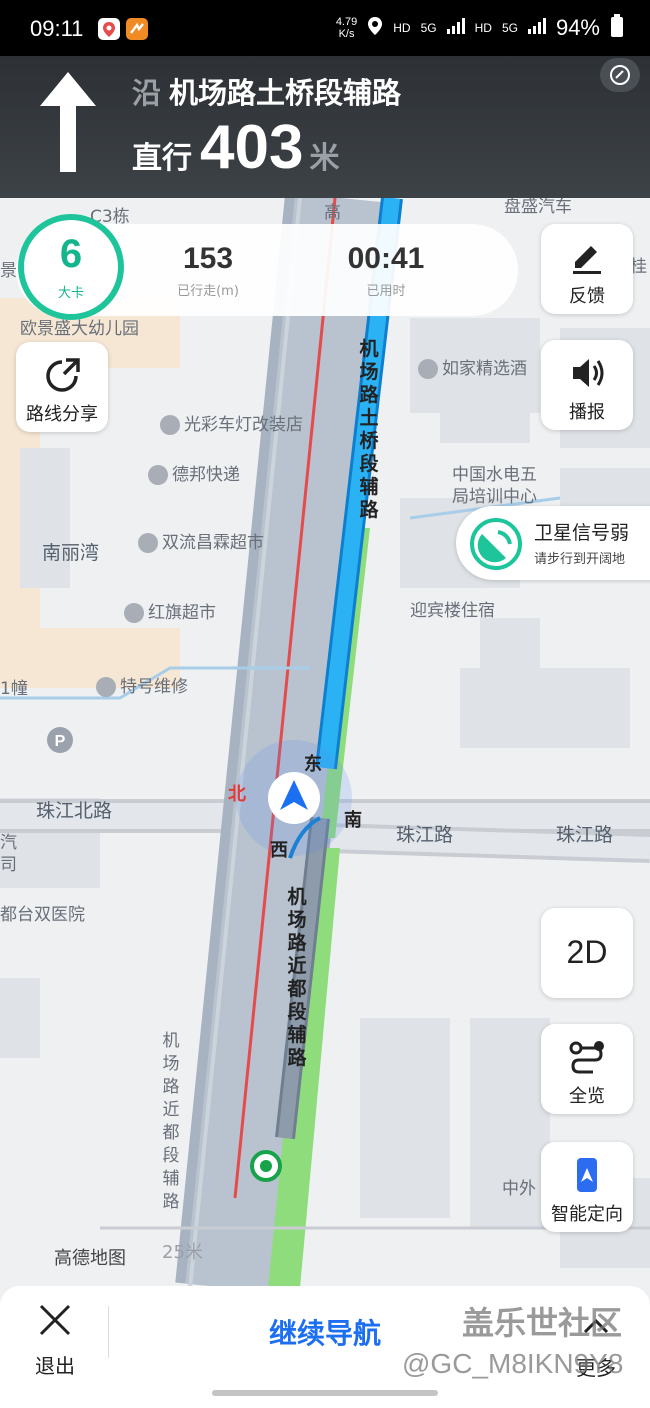  I want to click on status-bar: 09:11 4.79 K/s HD 5G HD 5G 94%, so click(325, 31).